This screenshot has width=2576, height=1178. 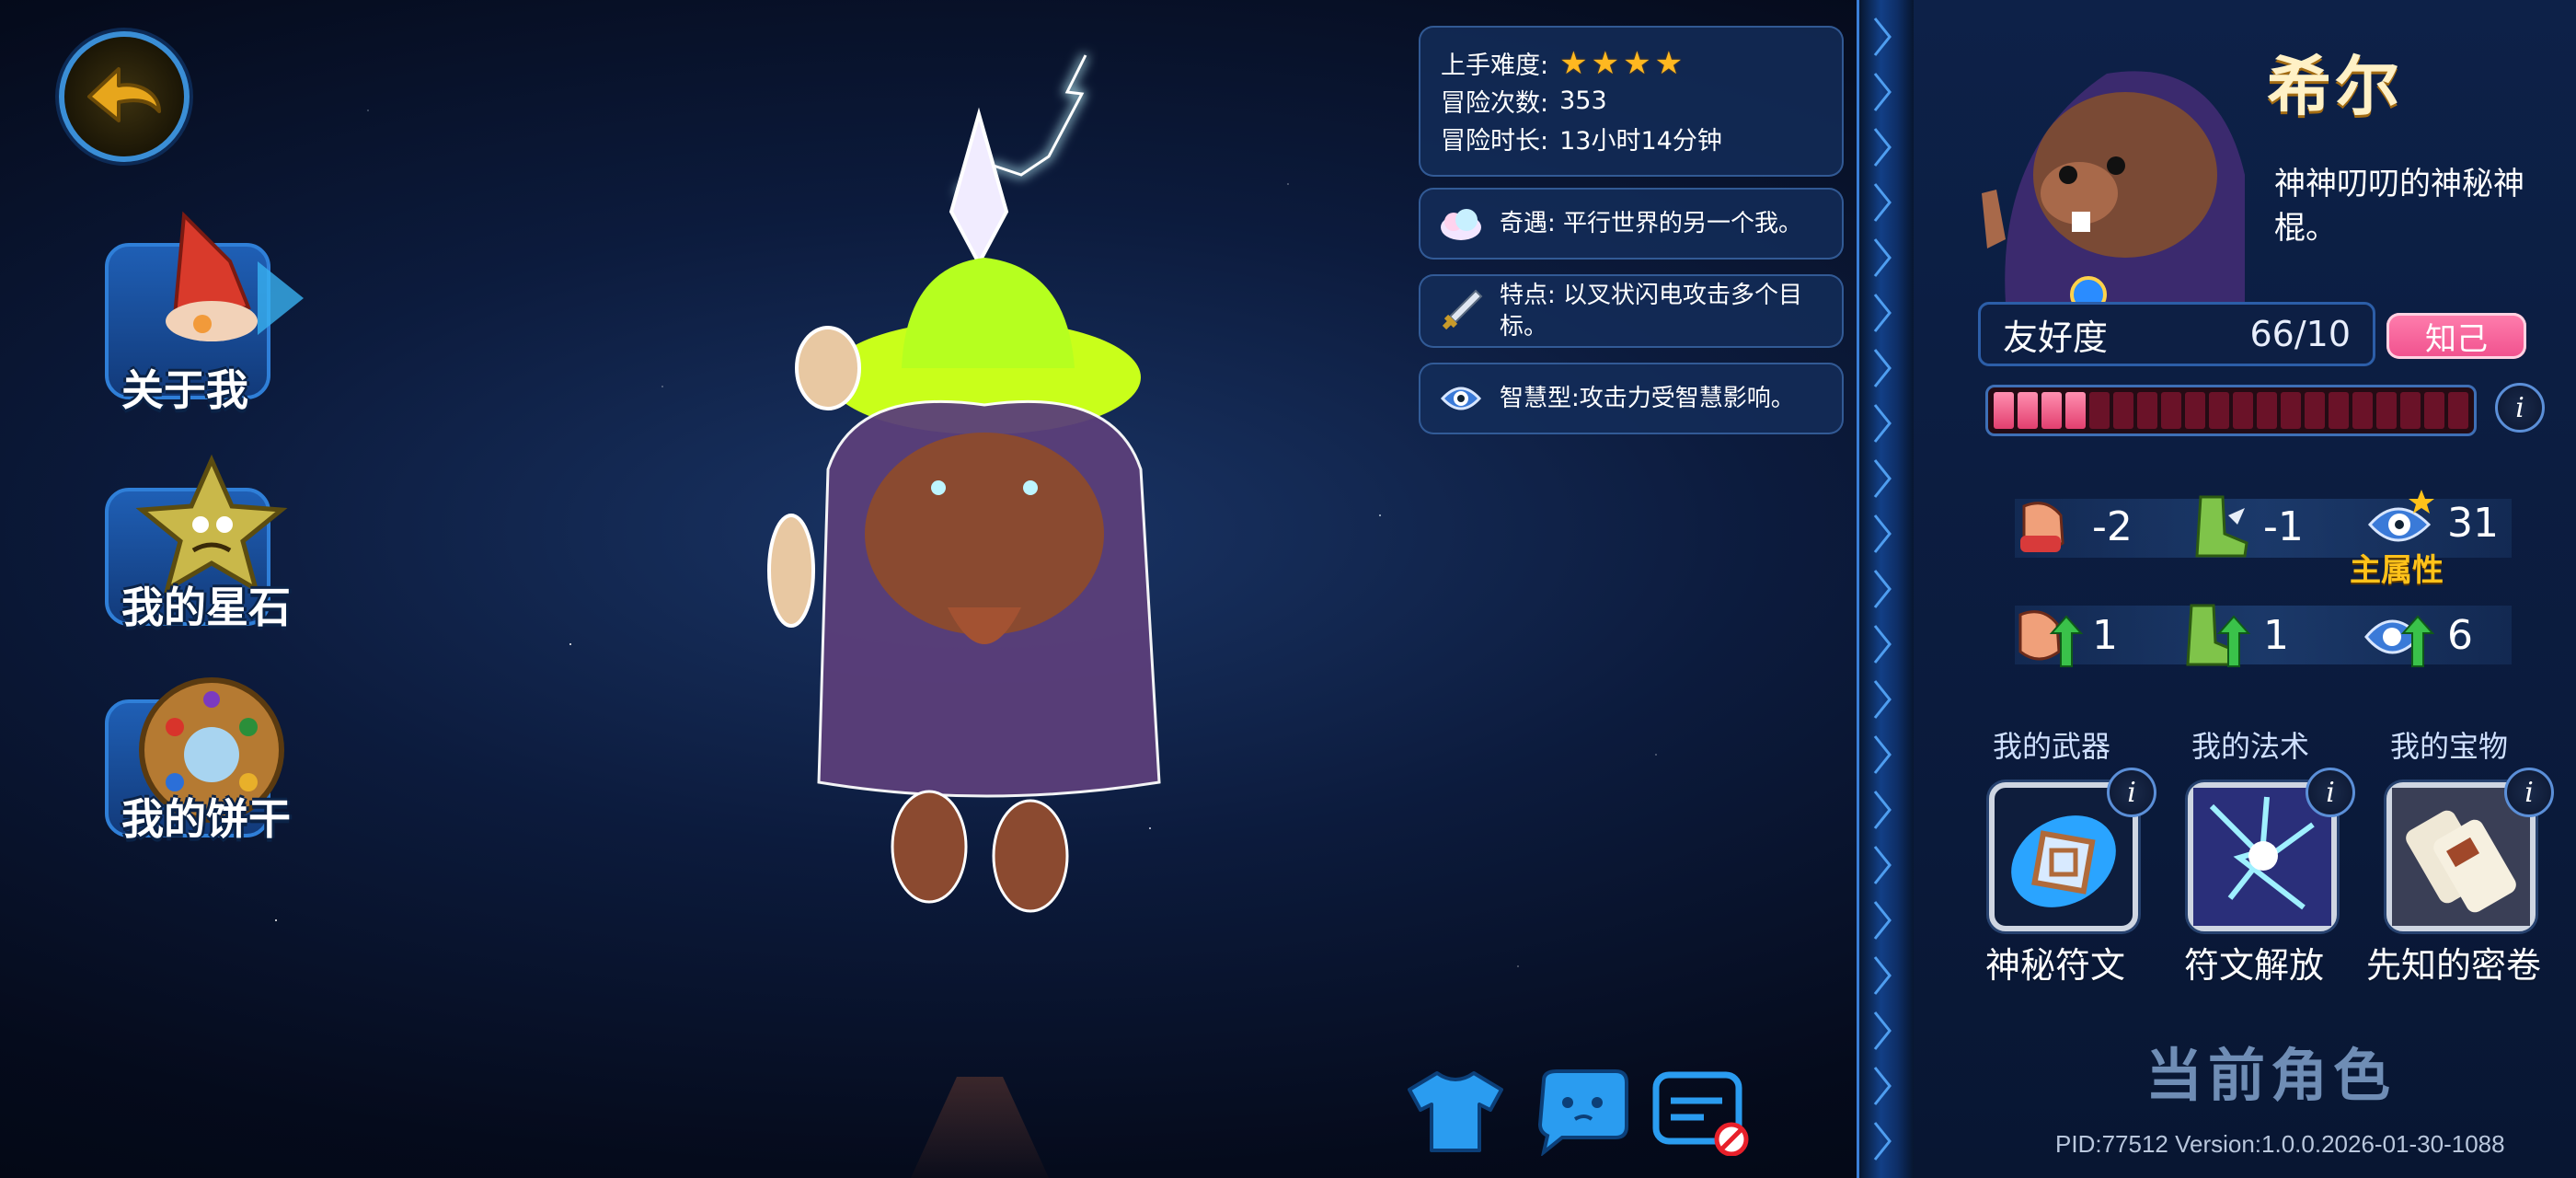 I want to click on duration-value: 13小时14分钟, so click(x=1640, y=141).